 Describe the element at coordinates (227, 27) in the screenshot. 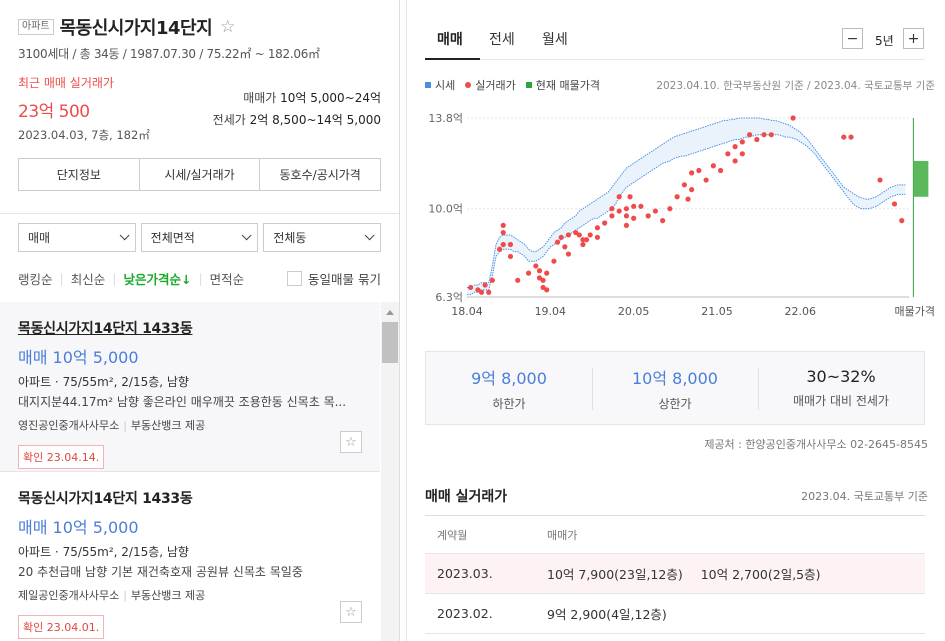

I see `star-icon: ☆` at that location.